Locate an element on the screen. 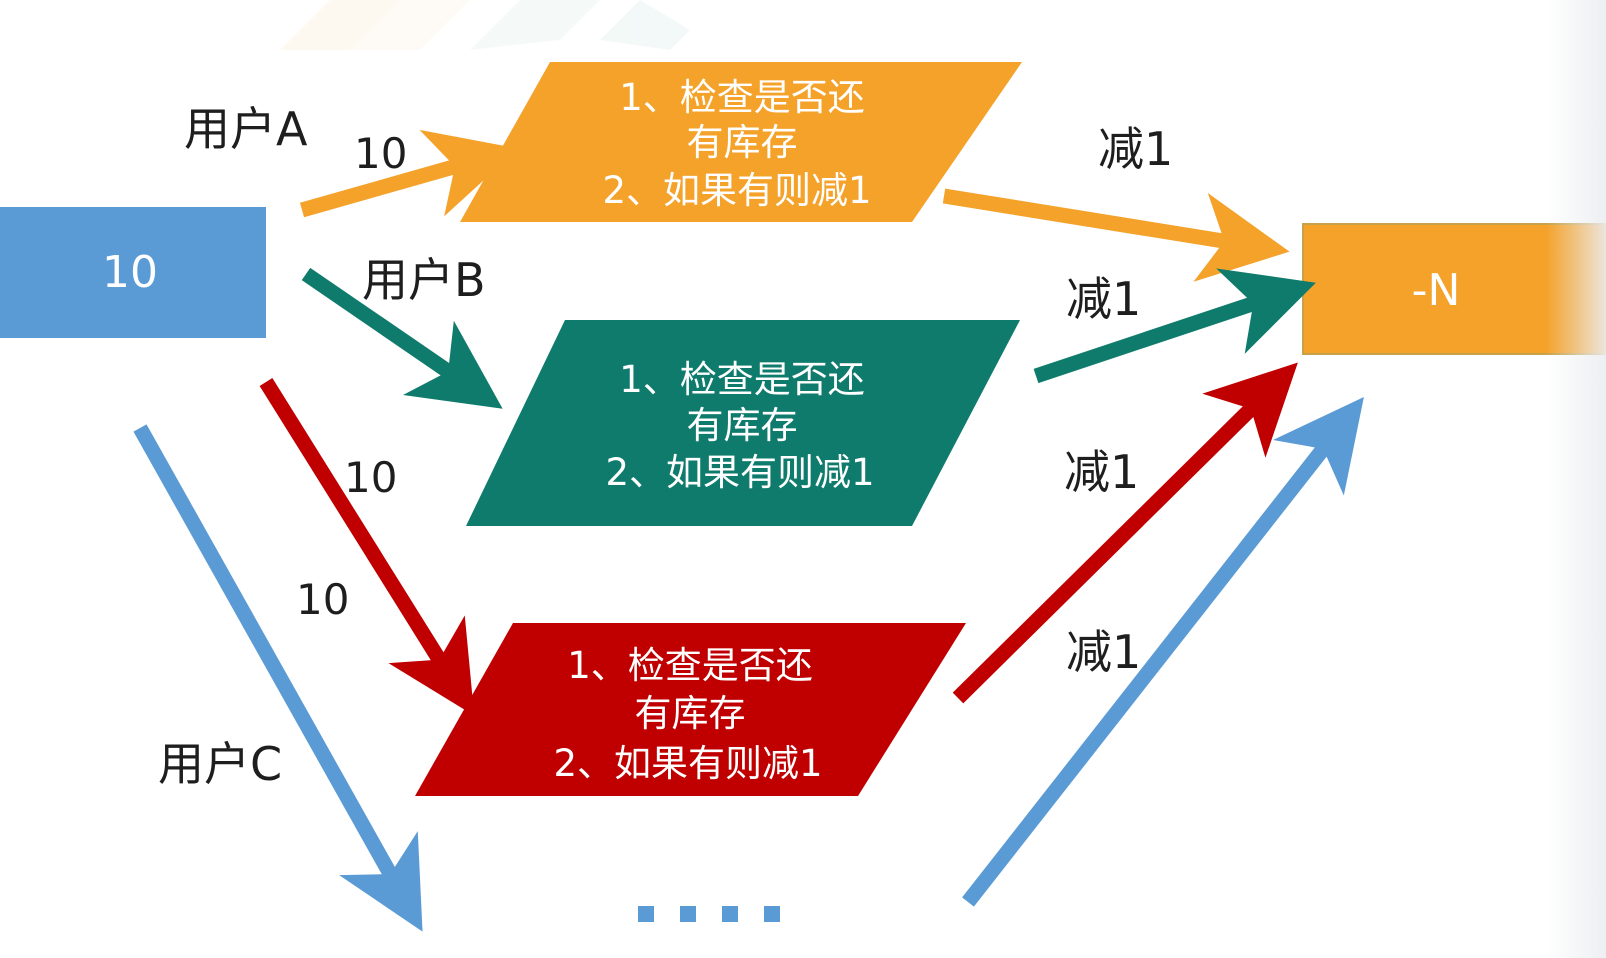 The width and height of the screenshot is (1606, 958). user-c-amount: 10 is located at coordinates (322, 599).